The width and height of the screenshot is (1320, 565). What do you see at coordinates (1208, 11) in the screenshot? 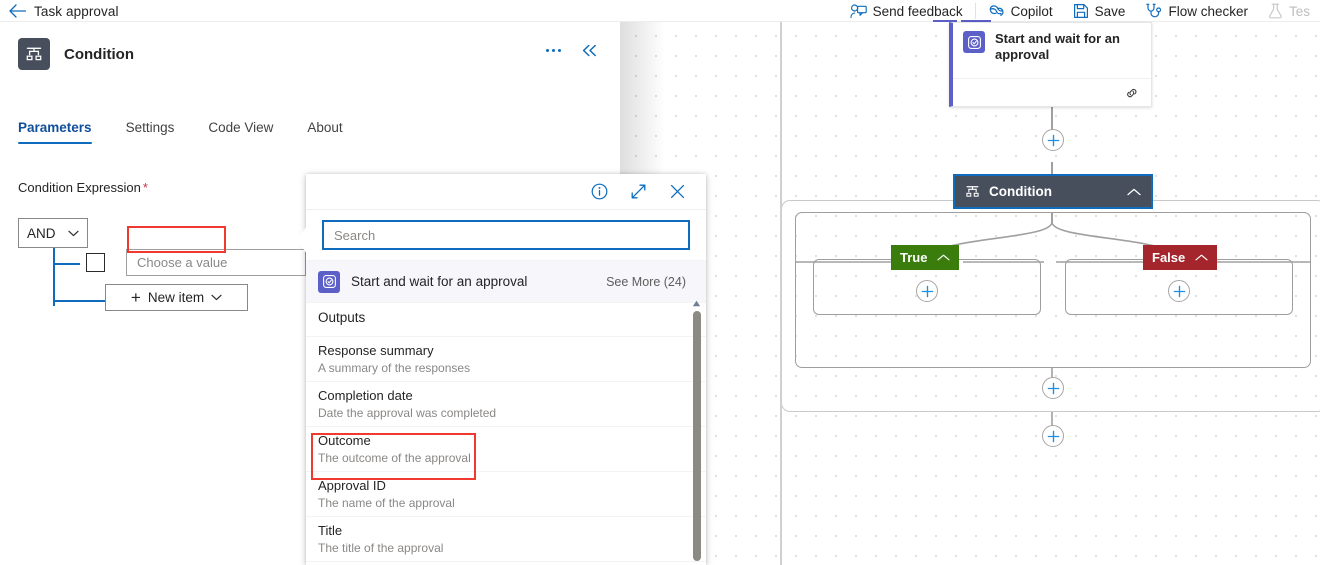
I see `flow-checker-label: Flow checker` at bounding box center [1208, 11].